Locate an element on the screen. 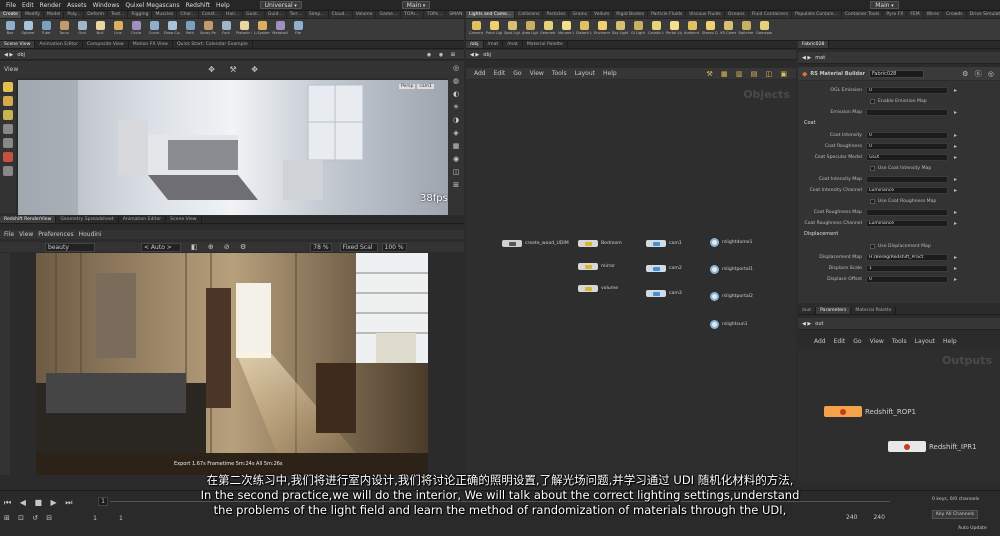 The image size is (1000, 536). tab-scene-view: Scene View is located at coordinates (18, 44).